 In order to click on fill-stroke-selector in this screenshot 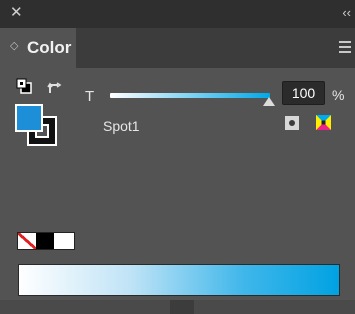, I will do `click(38, 125)`.